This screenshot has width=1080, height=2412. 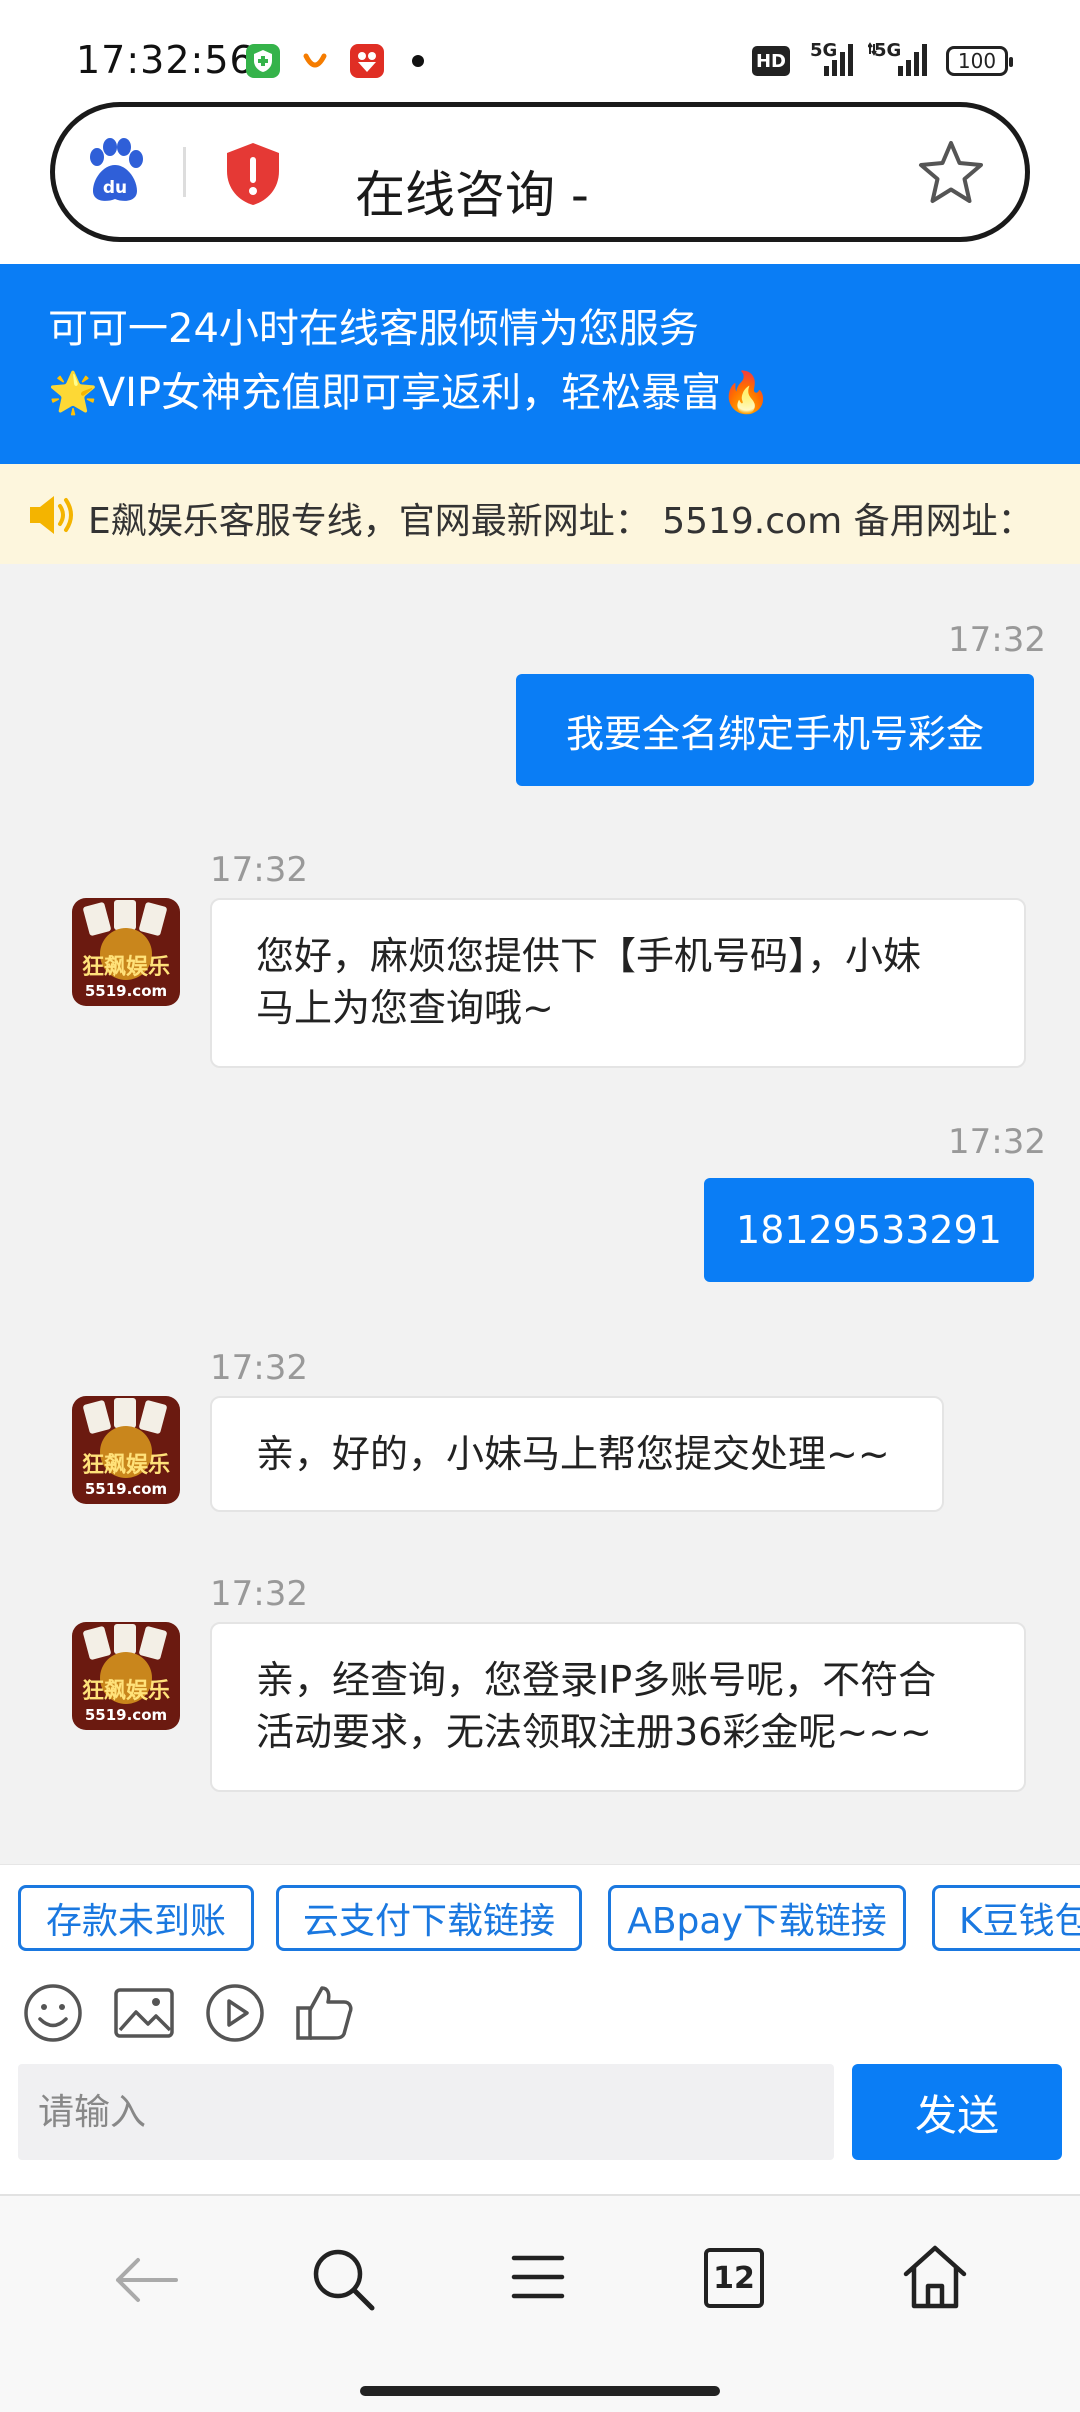 I want to click on quick-reply-button: 云支付下载链接, so click(x=429, y=1918).